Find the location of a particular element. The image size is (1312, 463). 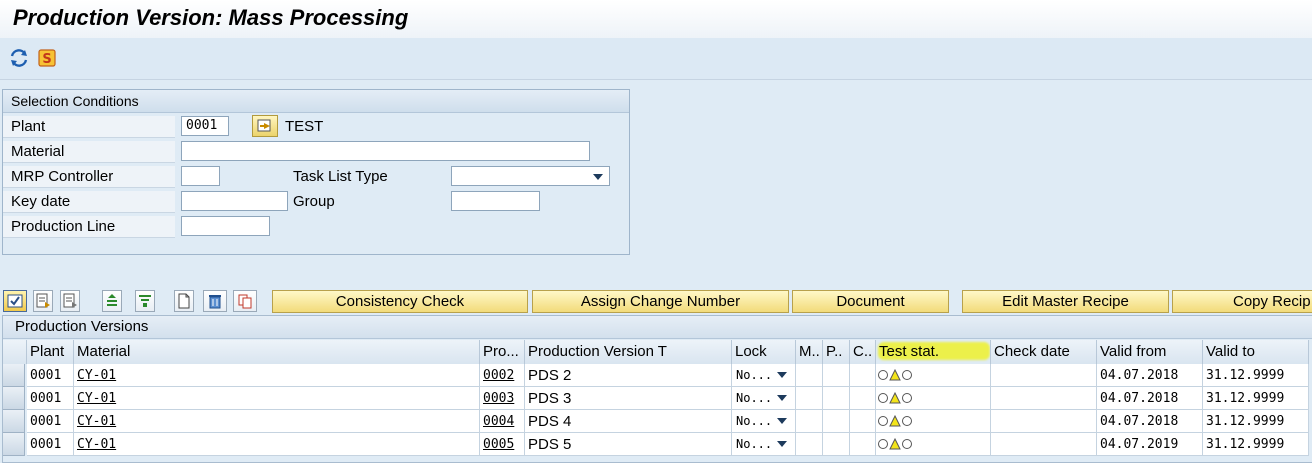

svg-text: S is located at coordinates (46, 59).